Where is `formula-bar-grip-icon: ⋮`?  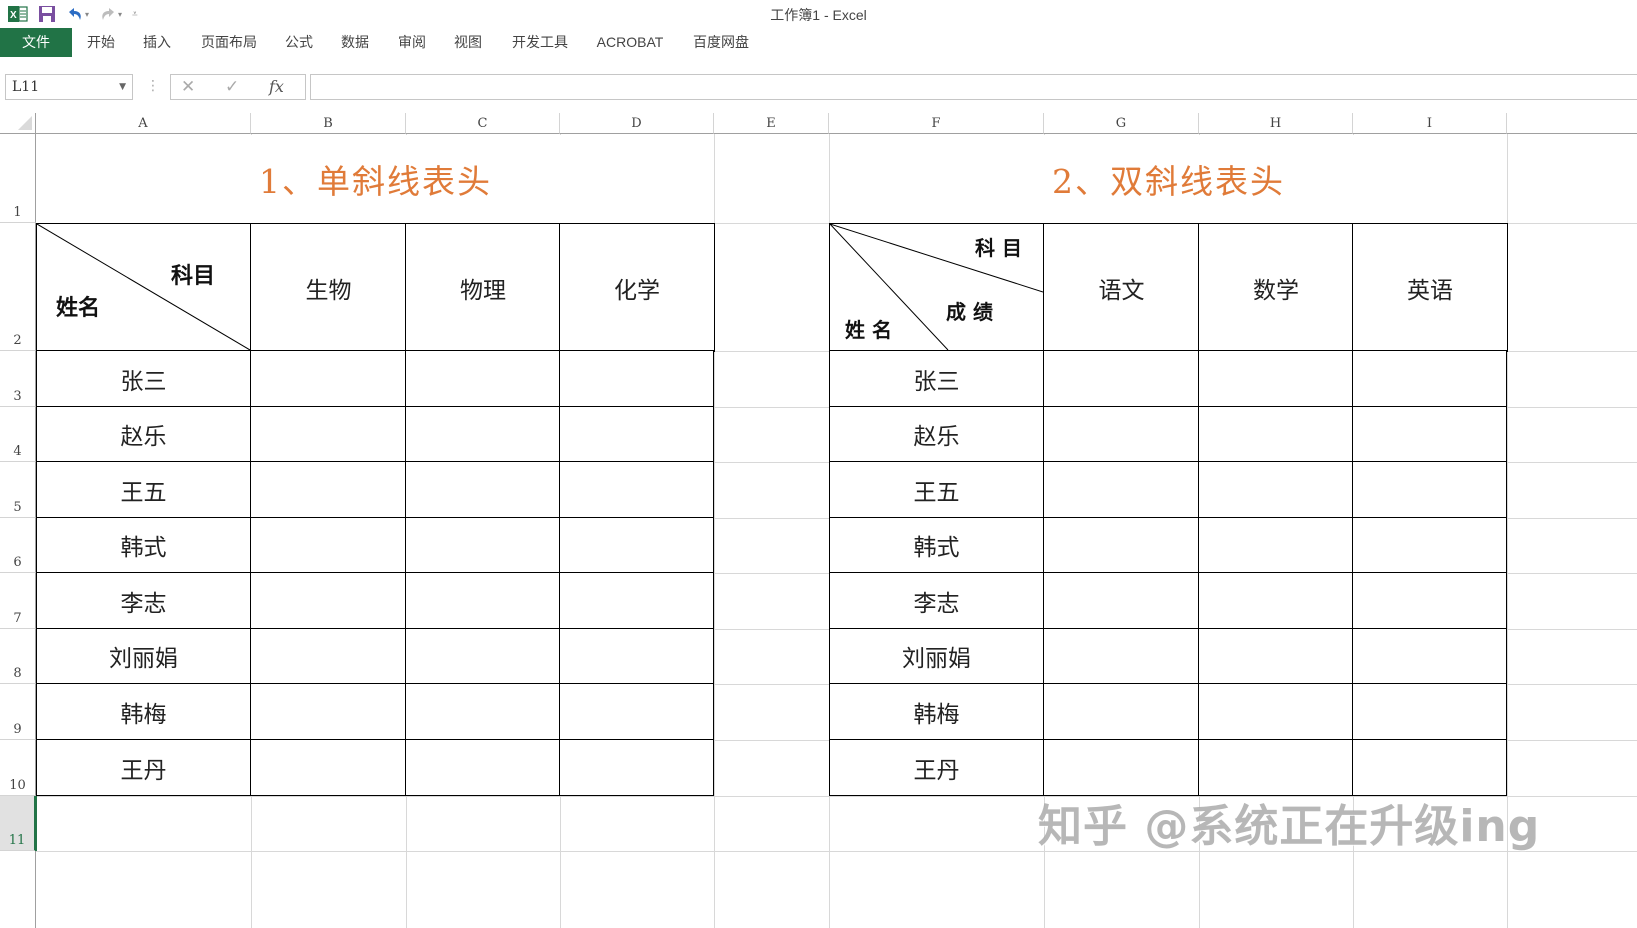
formula-bar-grip-icon: ⋮ is located at coordinates (153, 86).